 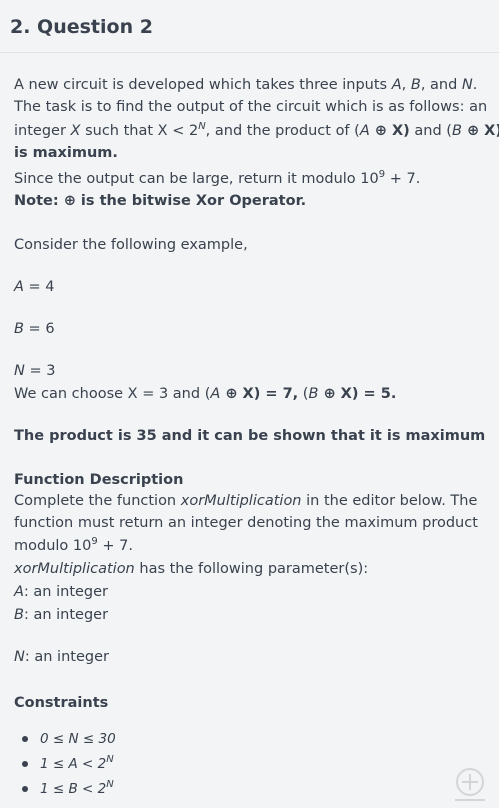 What do you see at coordinates (270, 394) in the screenshot?
I see `text: X) = 7,` at bounding box center [270, 394].